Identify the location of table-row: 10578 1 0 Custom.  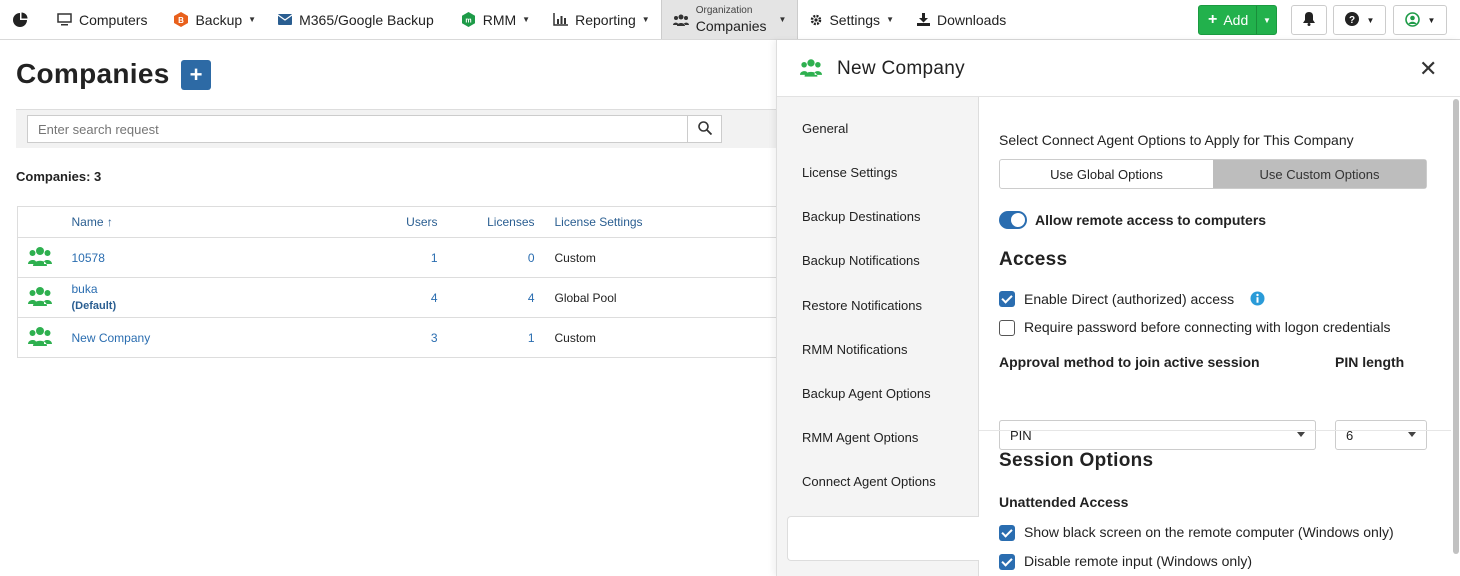
(397, 257).